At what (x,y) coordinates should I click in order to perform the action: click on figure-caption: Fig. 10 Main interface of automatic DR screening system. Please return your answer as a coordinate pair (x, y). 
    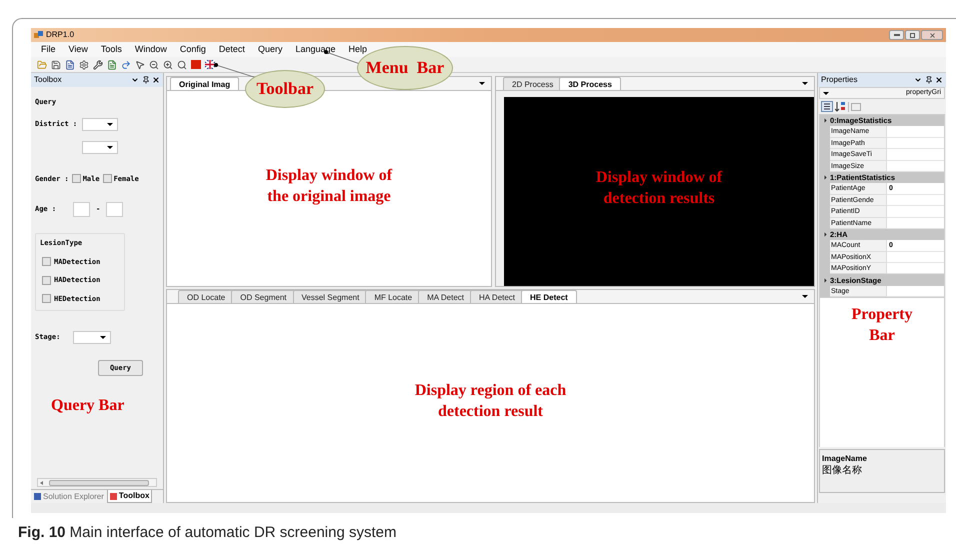
    Looking at the image, I should click on (207, 533).